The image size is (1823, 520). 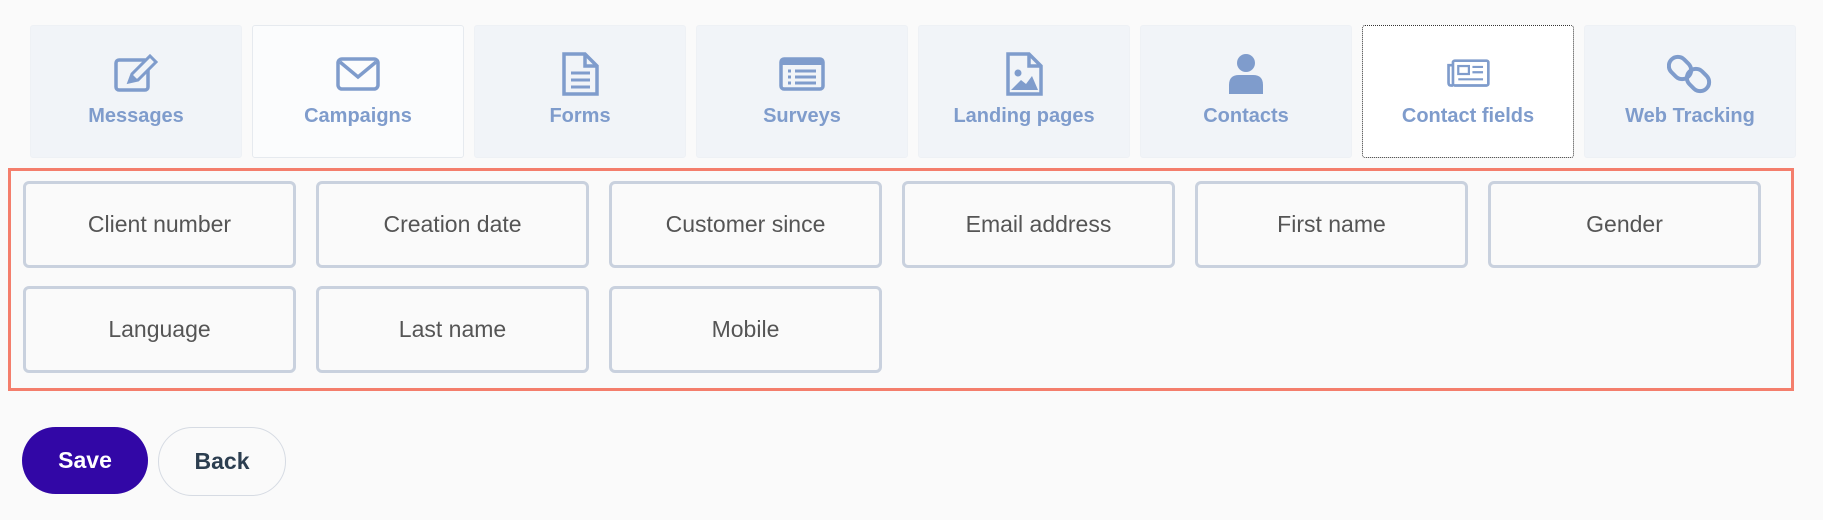 I want to click on field-gender: Gender, so click(x=1624, y=224).